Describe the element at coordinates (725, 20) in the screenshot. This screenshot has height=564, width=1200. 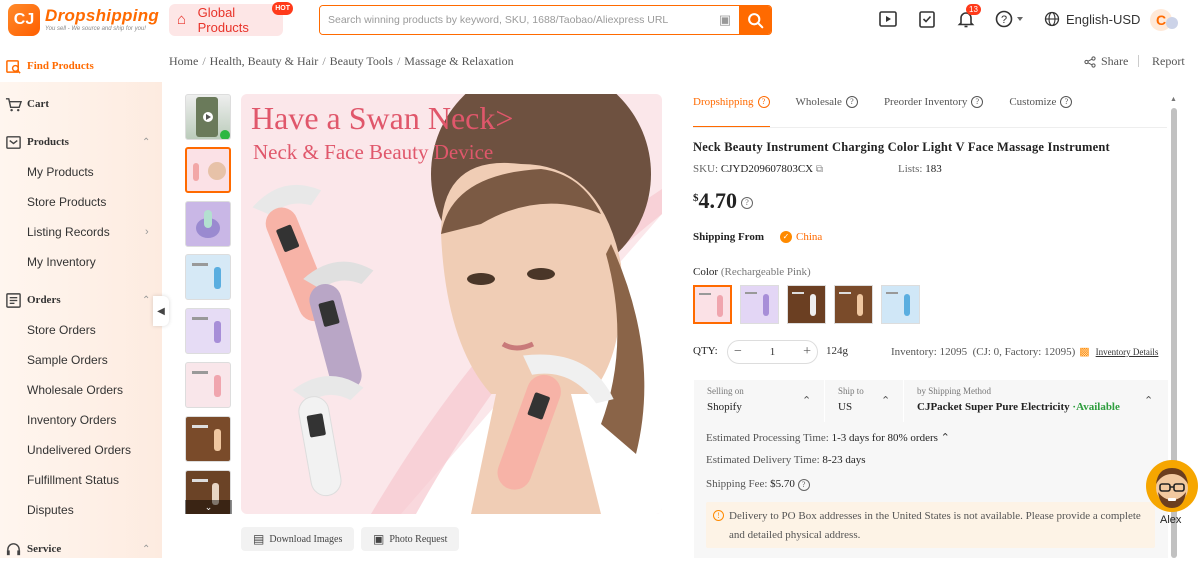
I see `camera-icon: ▣` at that location.